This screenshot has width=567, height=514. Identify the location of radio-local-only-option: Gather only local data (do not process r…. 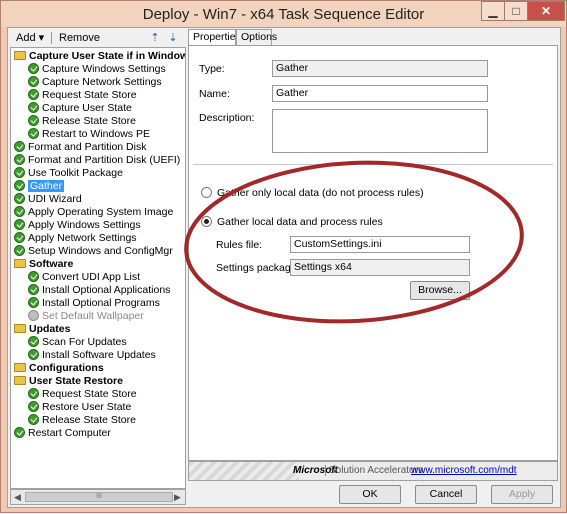
(312, 193).